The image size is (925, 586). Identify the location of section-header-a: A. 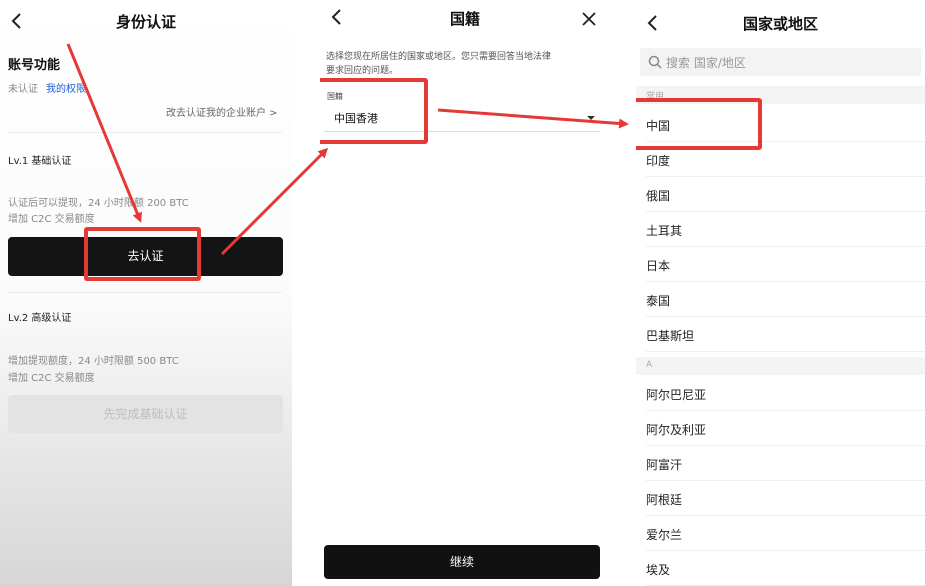
(780, 366).